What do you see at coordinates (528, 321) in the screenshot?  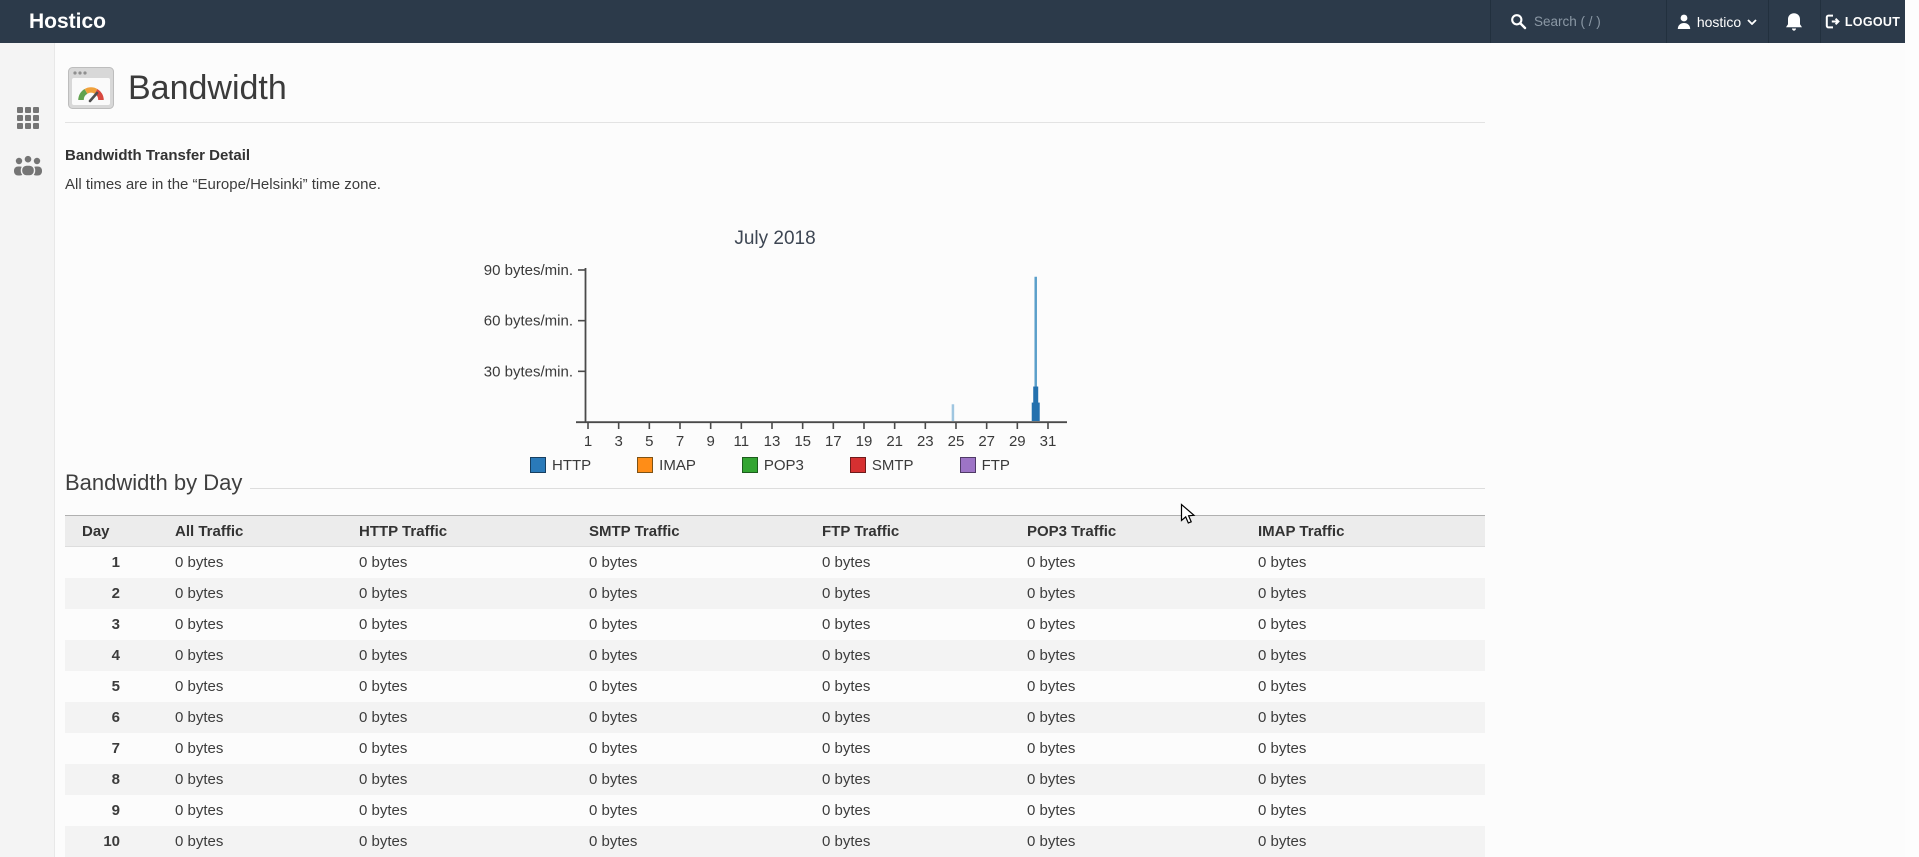 I see `svg-text: 60 bytes/min.` at bounding box center [528, 321].